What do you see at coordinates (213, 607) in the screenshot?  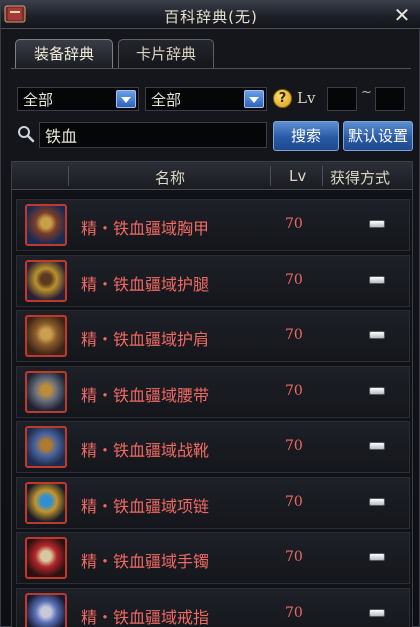 I see `table-row: 精・铁血疆域戒指 70` at bounding box center [213, 607].